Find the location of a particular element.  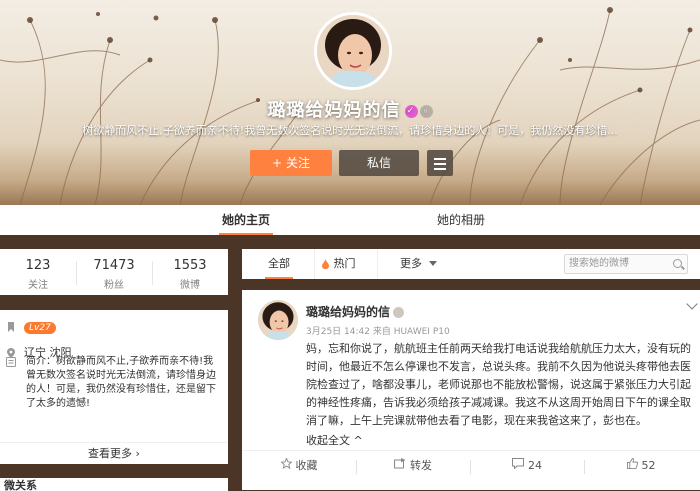

message-button: 私信 is located at coordinates (379, 163).